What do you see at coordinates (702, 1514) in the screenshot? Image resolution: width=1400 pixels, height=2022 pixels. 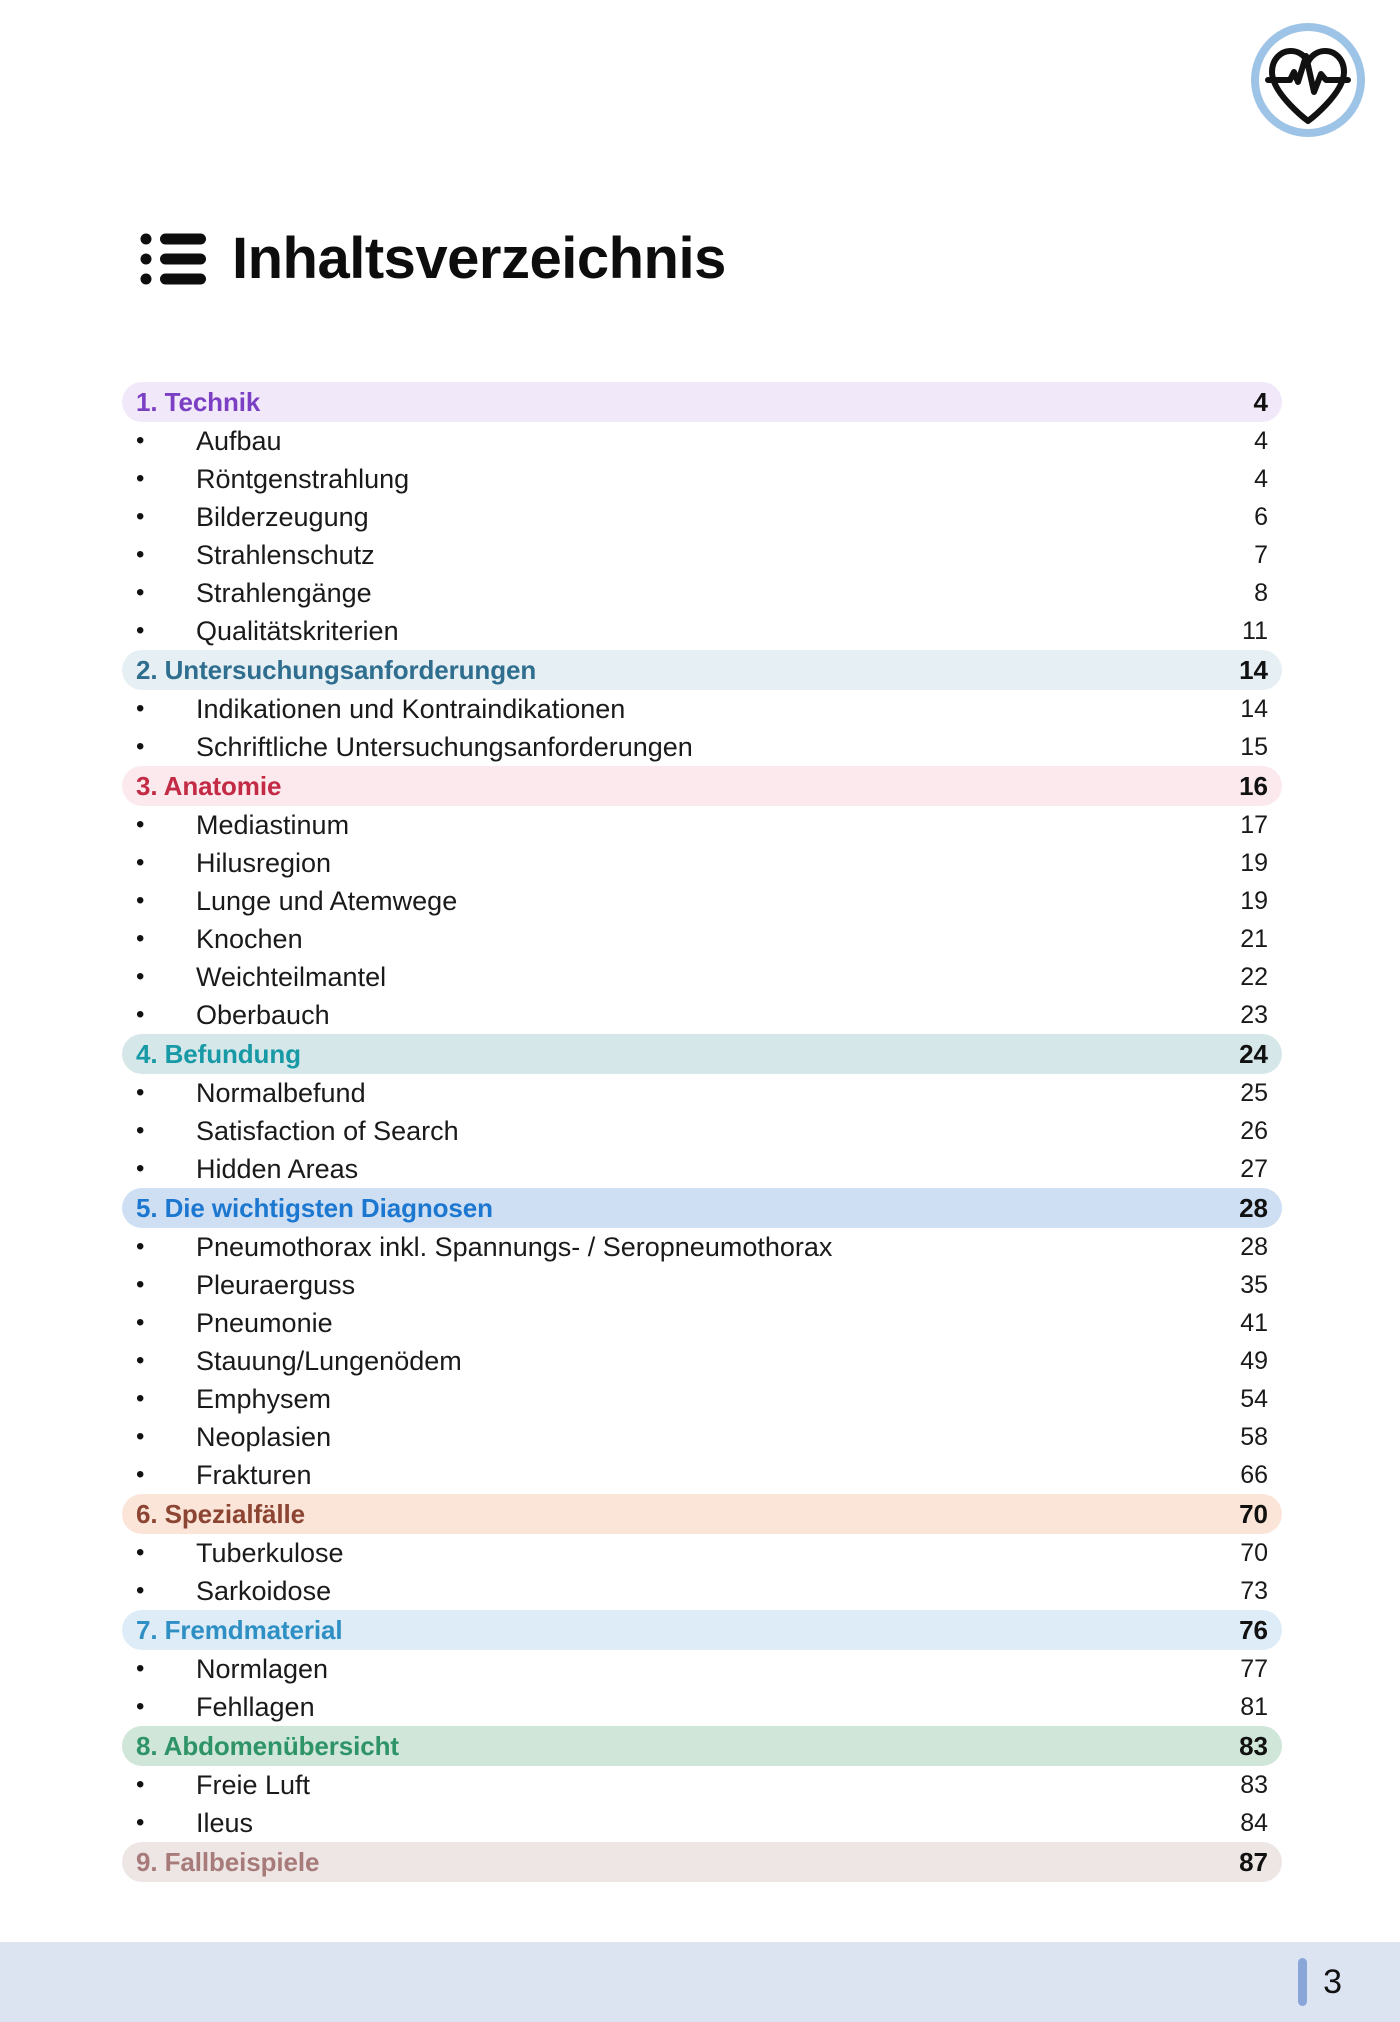 I see `toc-chapter-row: 6. Spezialfälle 70` at bounding box center [702, 1514].